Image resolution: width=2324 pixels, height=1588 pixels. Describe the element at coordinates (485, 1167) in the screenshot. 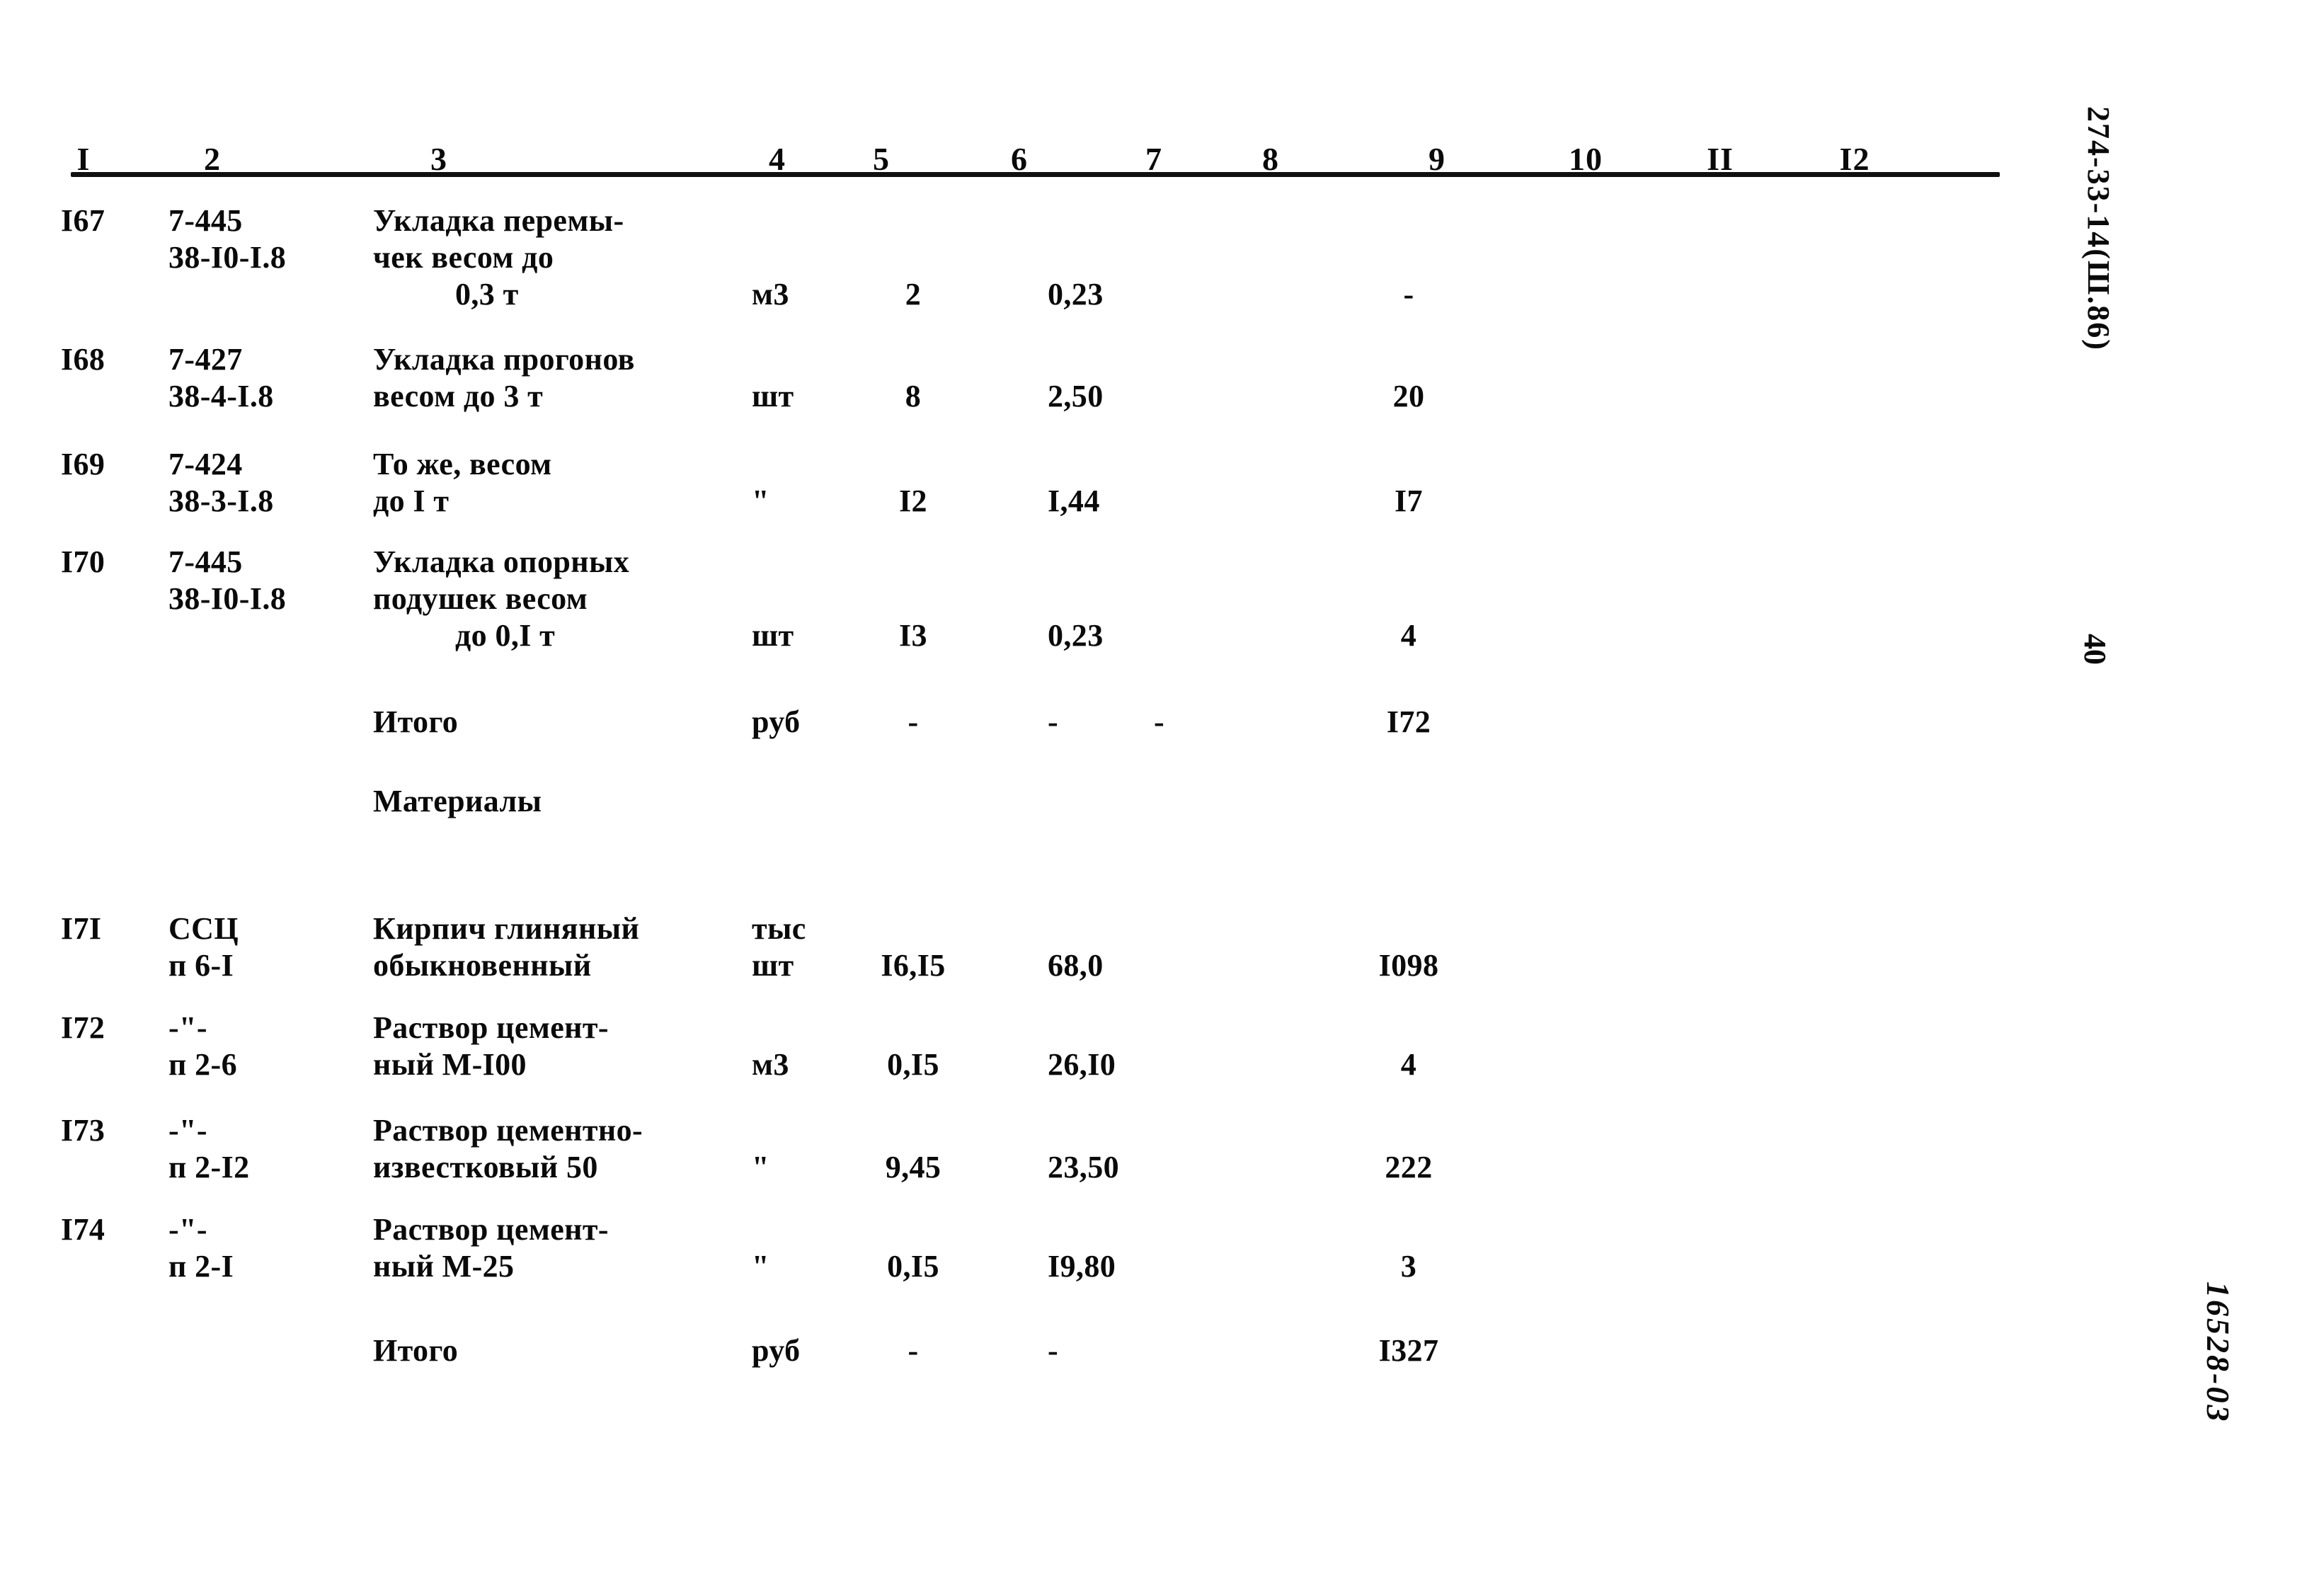

I see `row-name-line2: известковый 50` at that location.